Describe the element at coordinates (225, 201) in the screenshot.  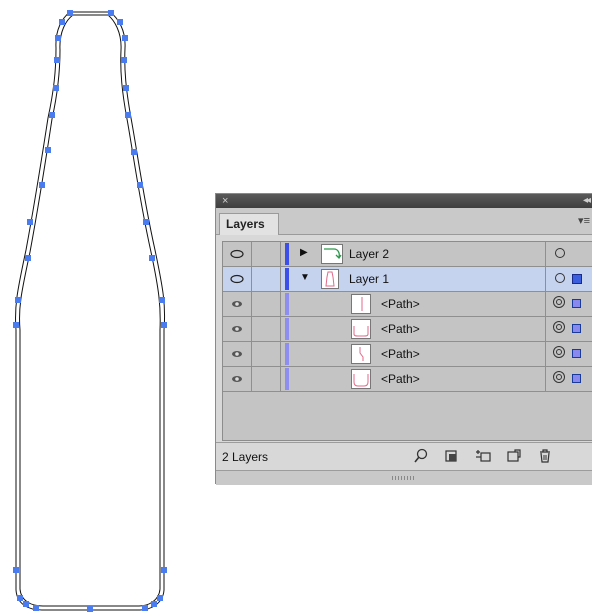
I see `close-icon: ×` at that location.